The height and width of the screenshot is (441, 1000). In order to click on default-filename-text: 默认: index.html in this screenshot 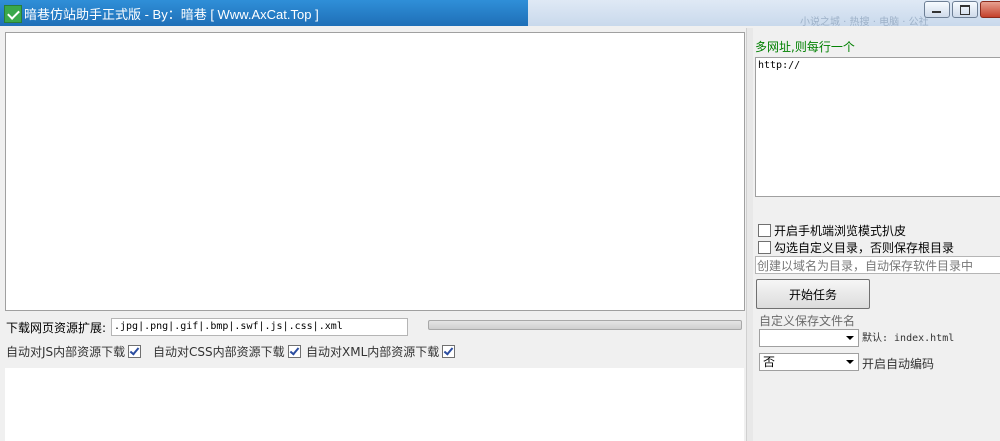, I will do `click(908, 338)`.